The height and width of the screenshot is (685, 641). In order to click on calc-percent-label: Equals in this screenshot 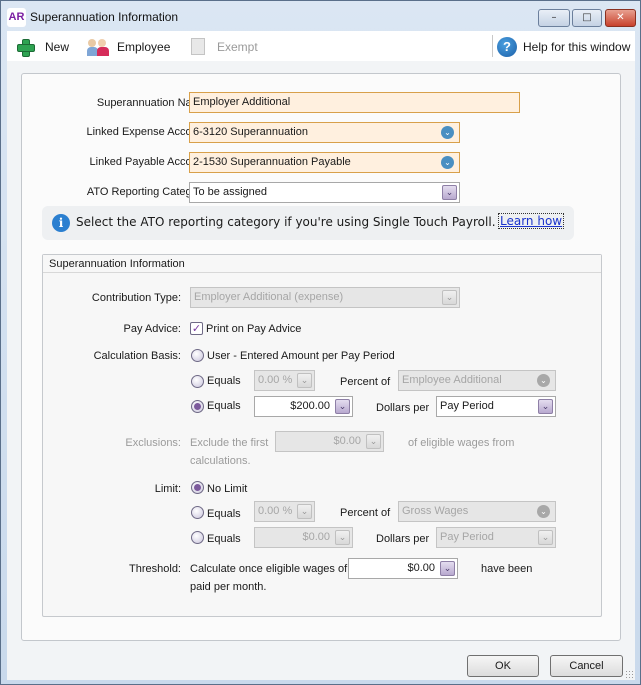, I will do `click(224, 381)`.